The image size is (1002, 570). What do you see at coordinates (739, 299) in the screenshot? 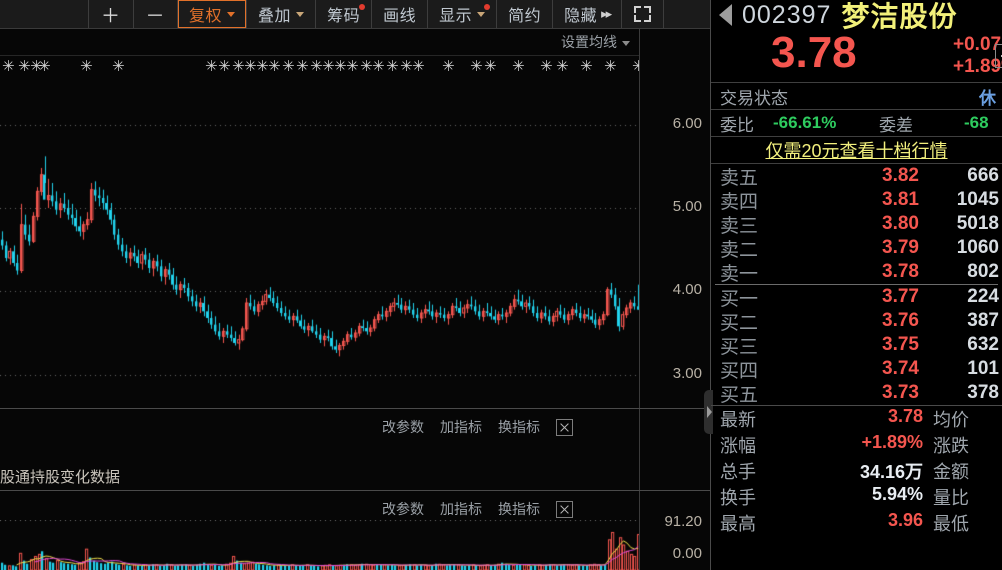
I see `bid-level: 买一` at bounding box center [739, 299].